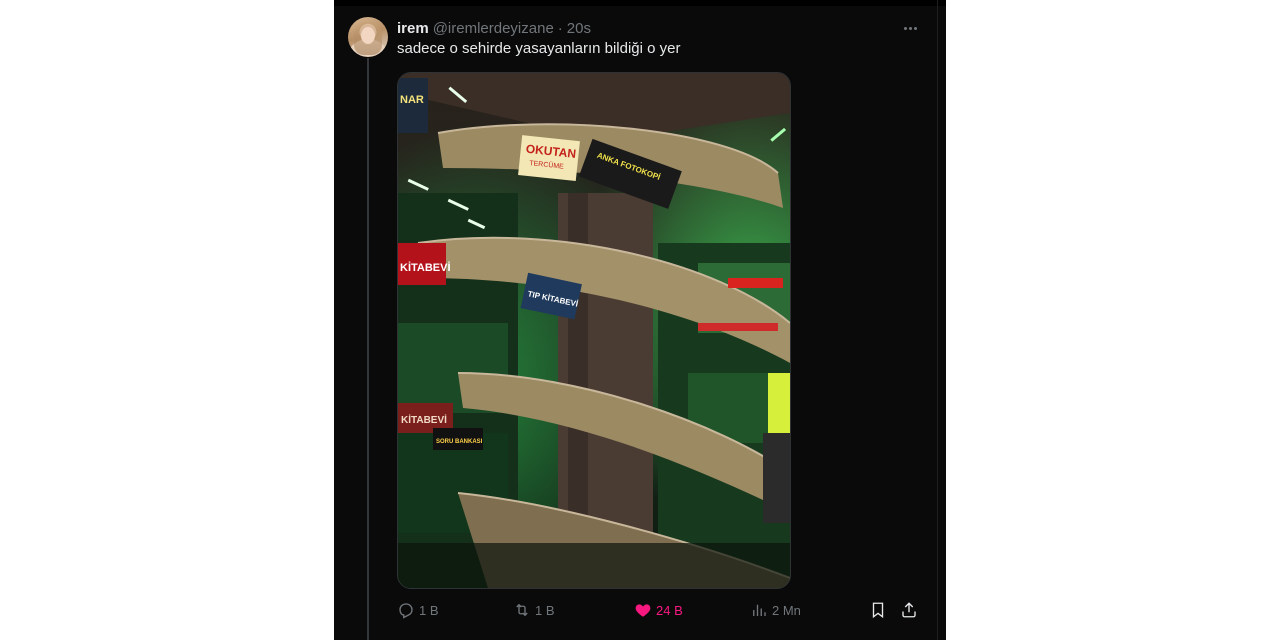 This screenshot has width=1280, height=640. Describe the element at coordinates (459, 442) in the screenshot. I see `sign-soru-bankasi-text: SORU BANKASI` at that location.